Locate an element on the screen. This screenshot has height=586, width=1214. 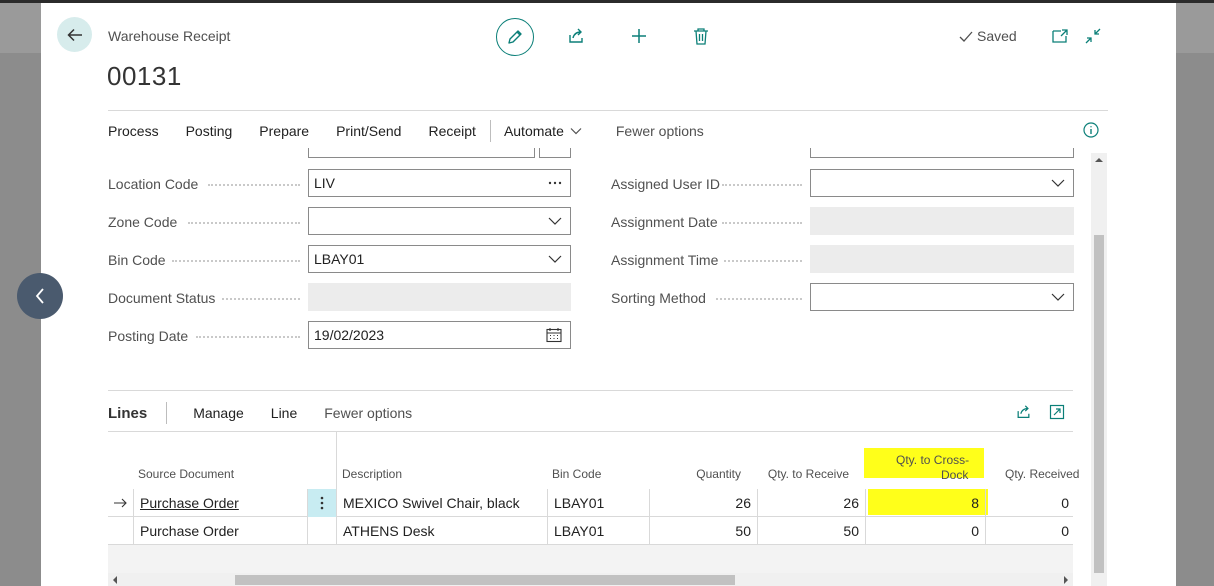
bin-code-field: LBAY01 is located at coordinates (439, 259).